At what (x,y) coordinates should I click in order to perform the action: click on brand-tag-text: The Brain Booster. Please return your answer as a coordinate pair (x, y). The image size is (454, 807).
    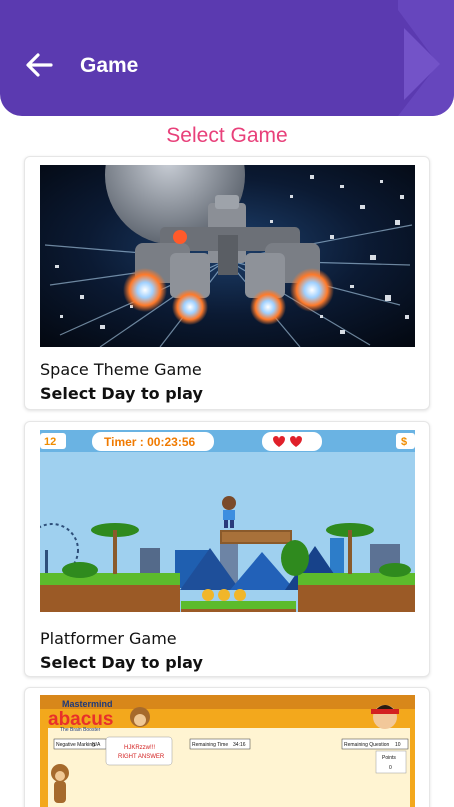
    Looking at the image, I should click on (80, 730).